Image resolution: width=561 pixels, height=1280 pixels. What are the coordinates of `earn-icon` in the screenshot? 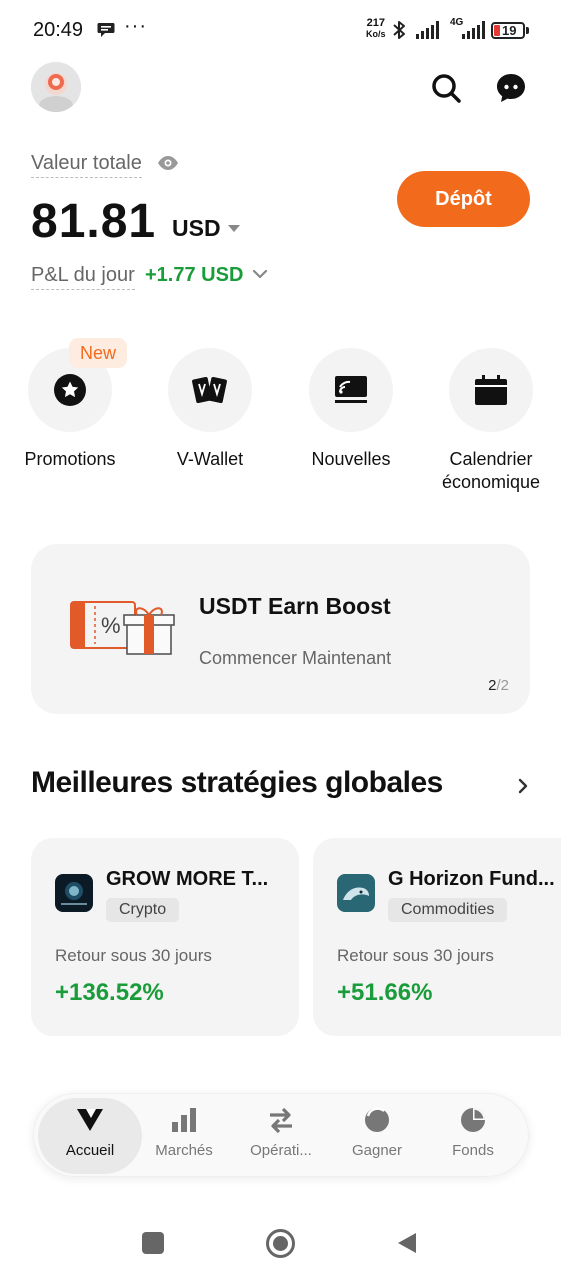 It's located at (377, 1119).